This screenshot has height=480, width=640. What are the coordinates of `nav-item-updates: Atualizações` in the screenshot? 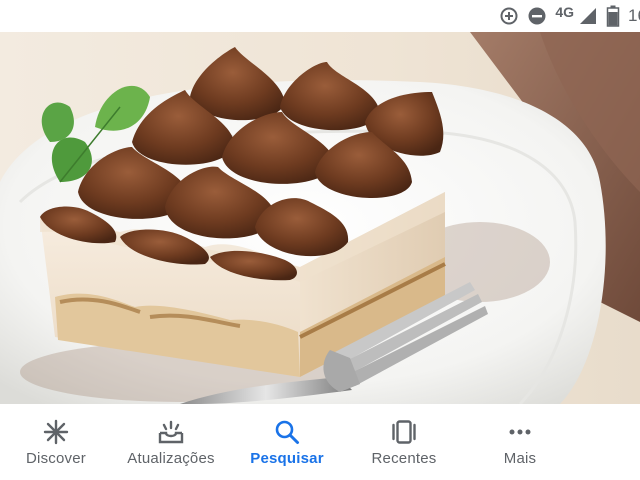 It's located at (171, 442).